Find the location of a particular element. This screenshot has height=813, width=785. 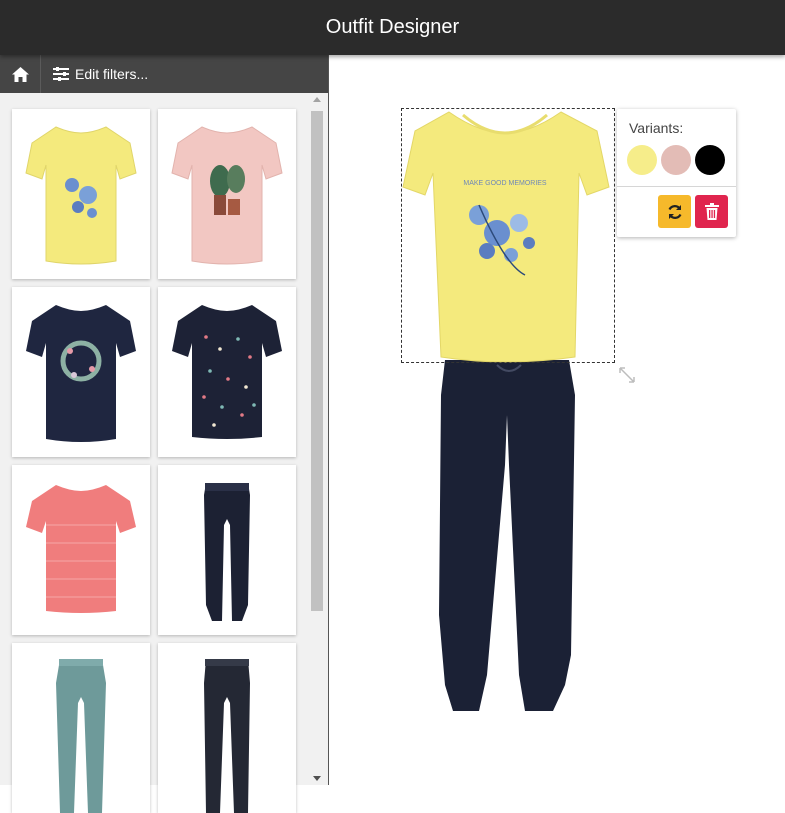

product-coral-striped-tshirt-image is located at coordinates (81, 549).